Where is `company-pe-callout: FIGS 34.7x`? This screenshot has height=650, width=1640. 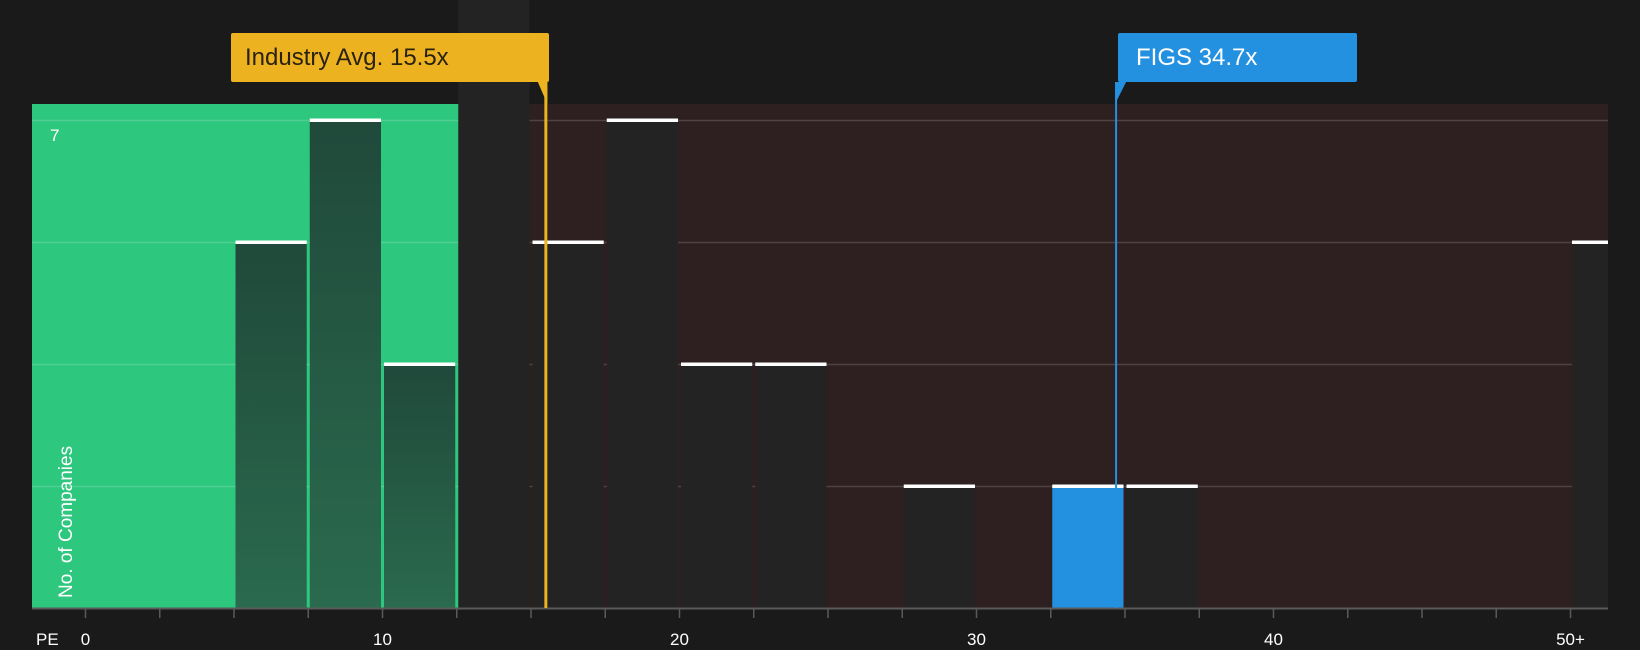 company-pe-callout: FIGS 34.7x is located at coordinates (1237, 57).